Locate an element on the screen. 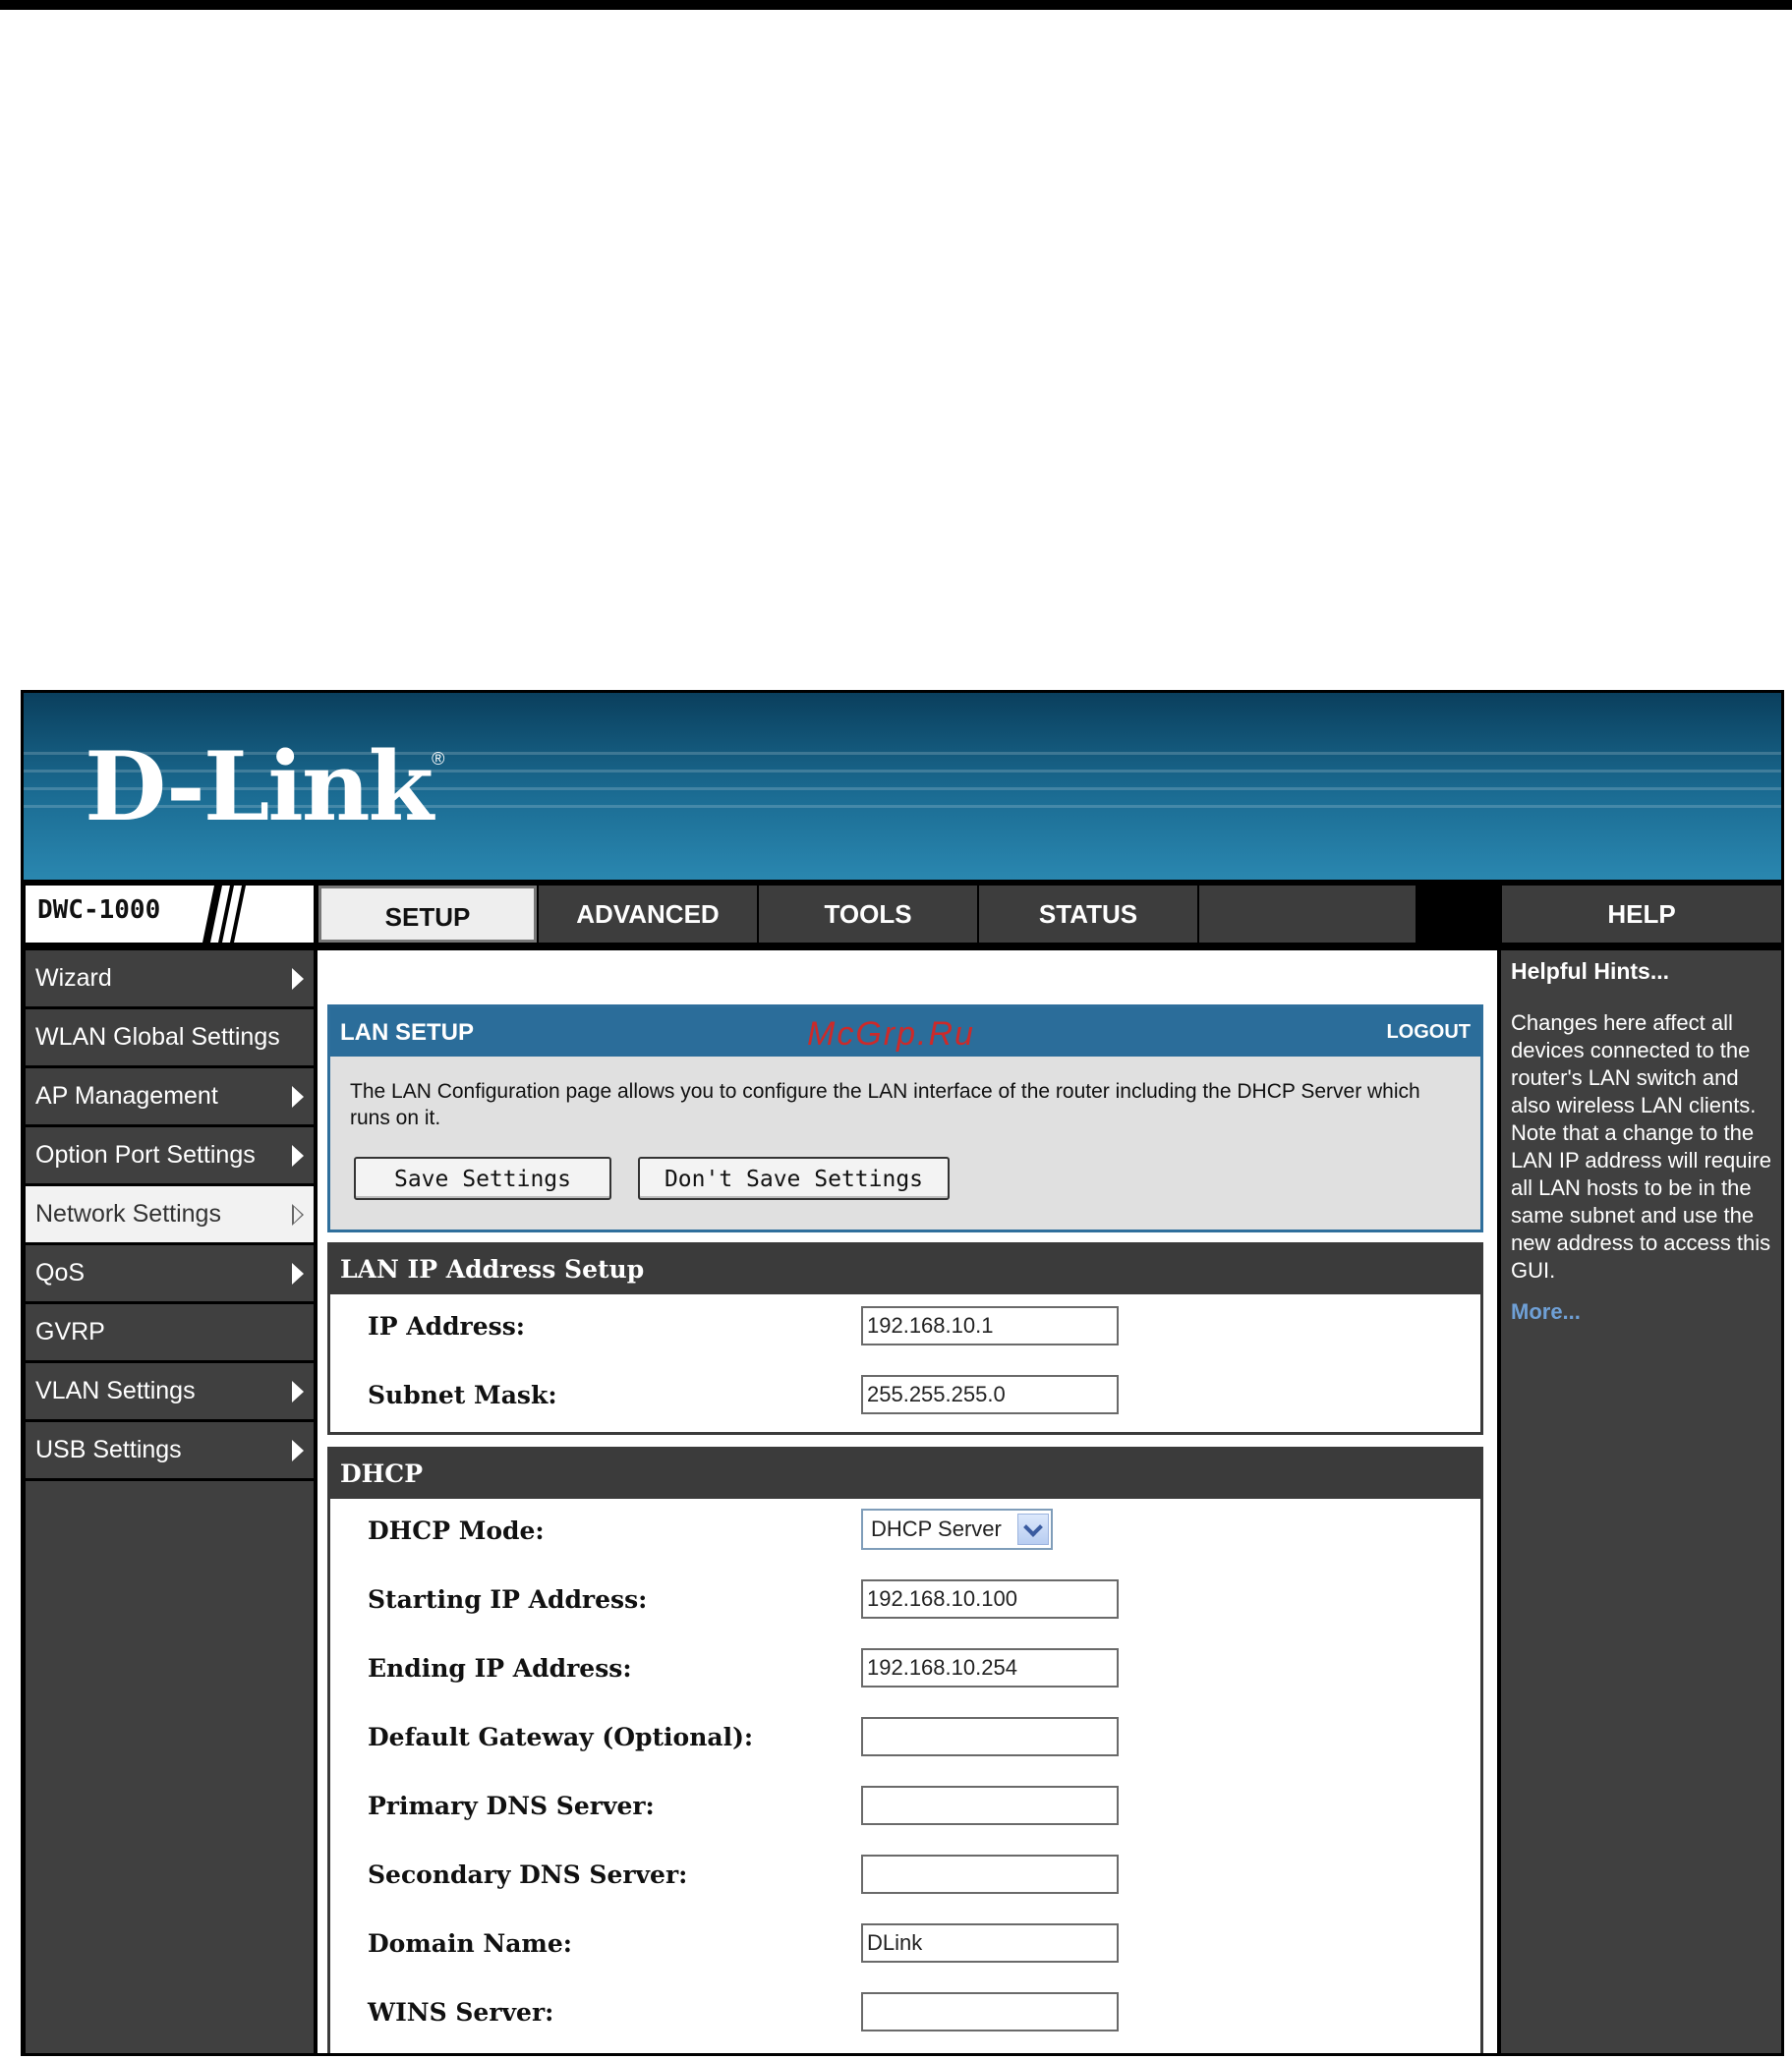 This screenshot has width=1792, height=2060. save-settings-button: Save Settings is located at coordinates (482, 1178).